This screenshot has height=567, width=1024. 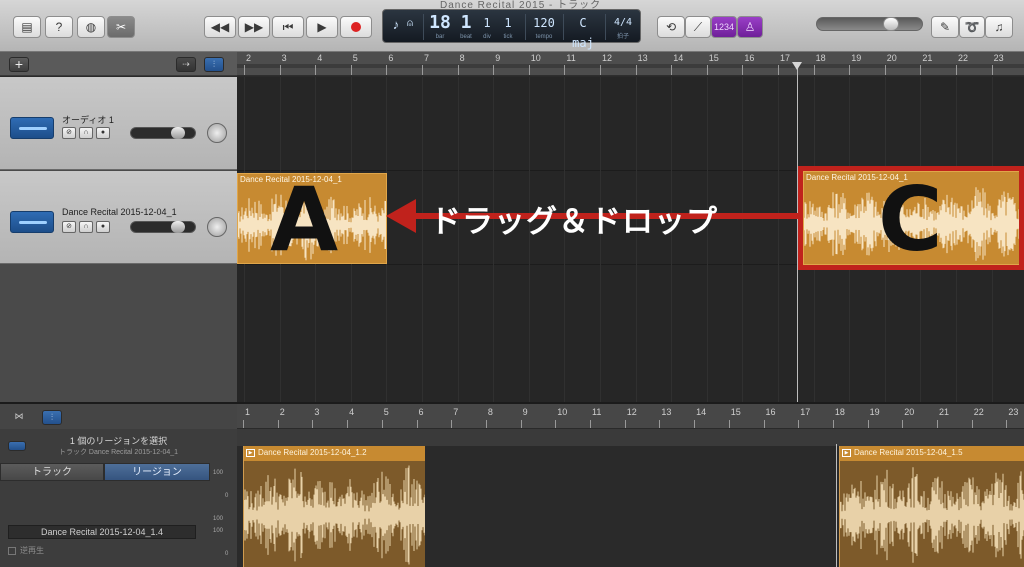 I want to click on tab-region: リージョン, so click(x=157, y=472).